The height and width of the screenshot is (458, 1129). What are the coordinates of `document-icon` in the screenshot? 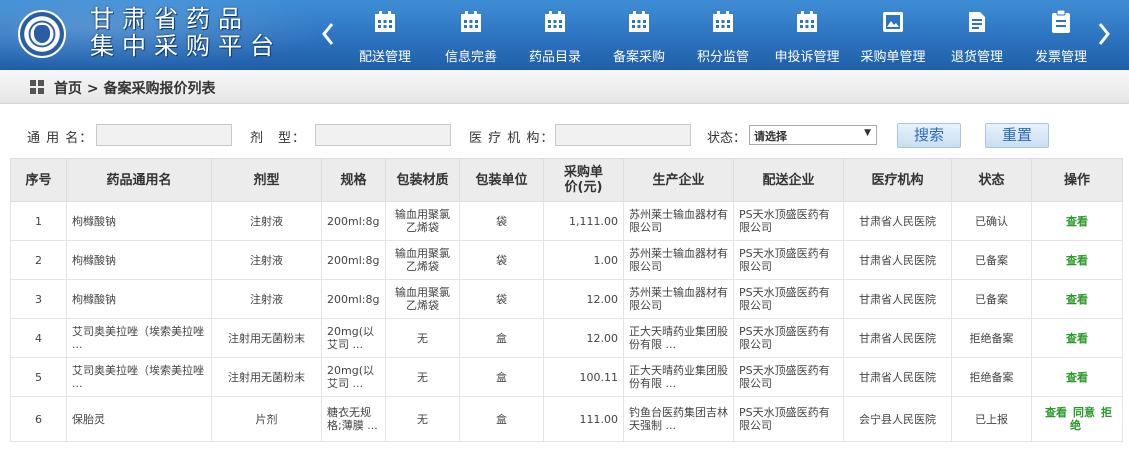 It's located at (977, 22).